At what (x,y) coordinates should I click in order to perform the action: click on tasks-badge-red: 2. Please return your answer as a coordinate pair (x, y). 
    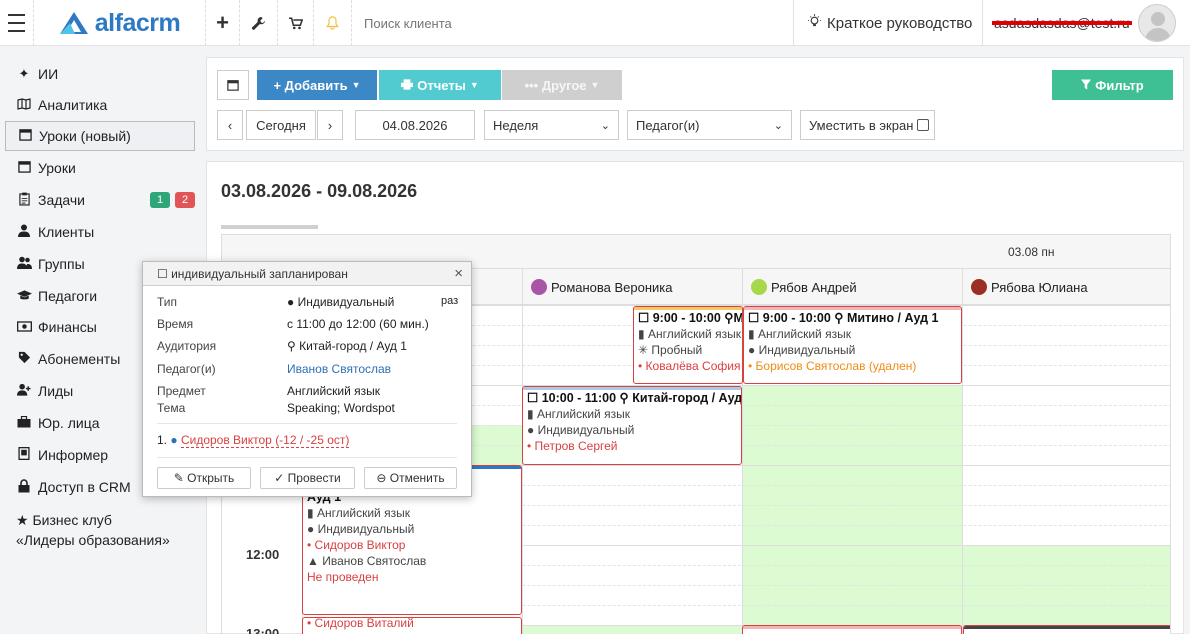
    Looking at the image, I should click on (185, 200).